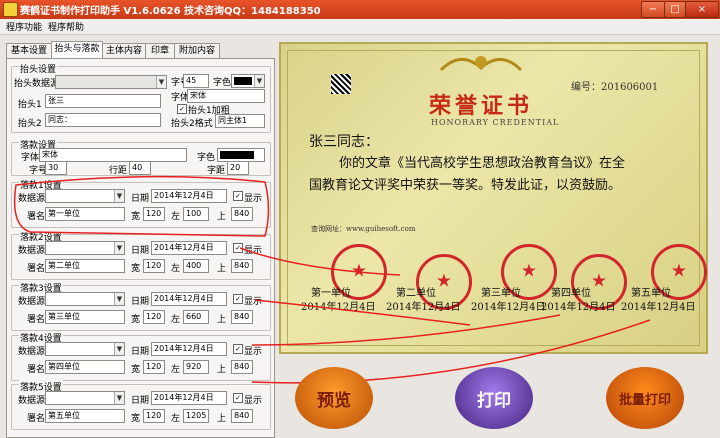  Describe the element at coordinates (334, 398) in the screenshot. I see `preview-button: 预览` at that location.